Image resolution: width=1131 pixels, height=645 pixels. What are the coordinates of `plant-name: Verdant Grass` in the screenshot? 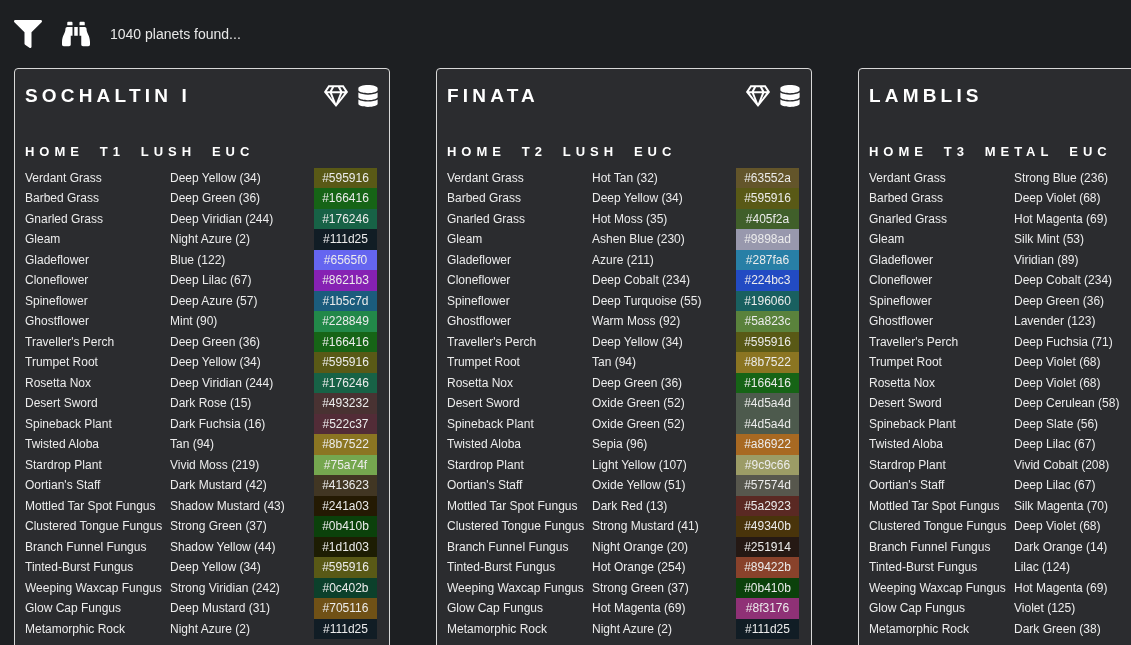 It's located at (64, 178).